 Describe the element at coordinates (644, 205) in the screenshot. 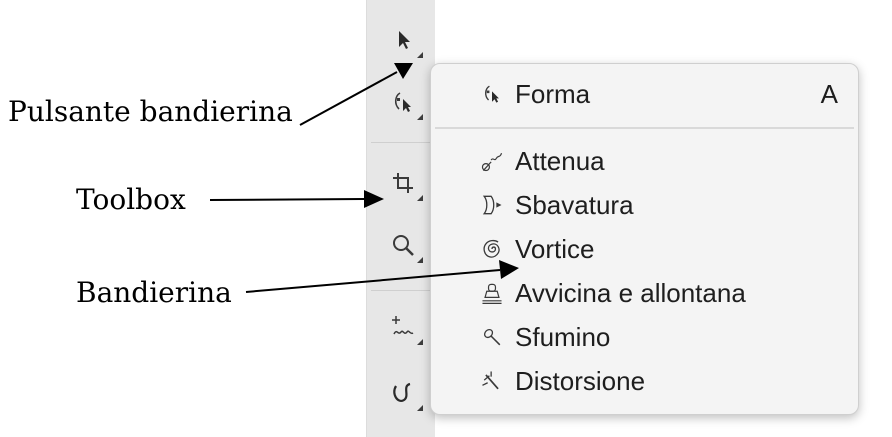

I see `menu-item-sbavatura: Sbavatura` at that location.